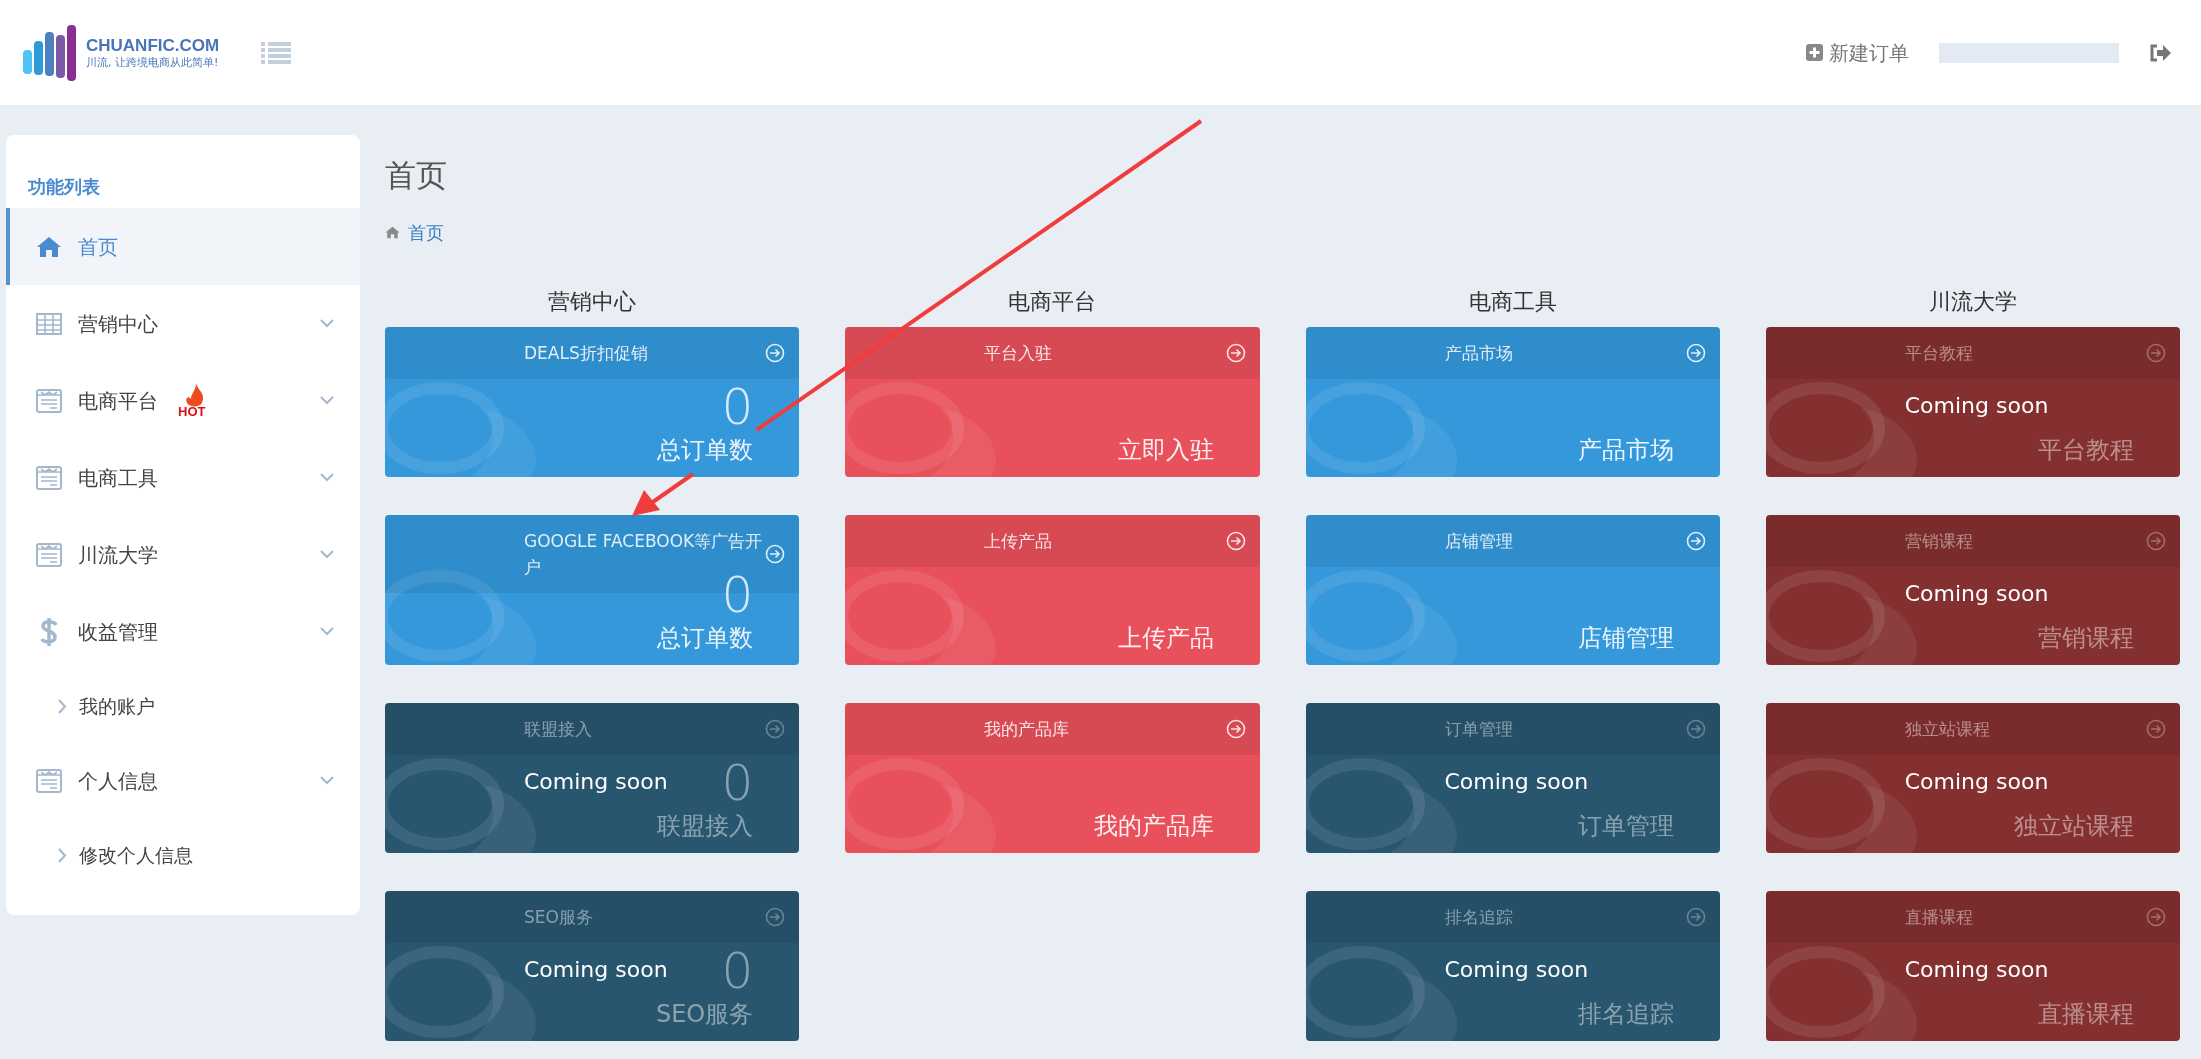 The height and width of the screenshot is (1059, 2201). What do you see at coordinates (1479, 729) in the screenshot?
I see `card-title: 订单管理` at bounding box center [1479, 729].